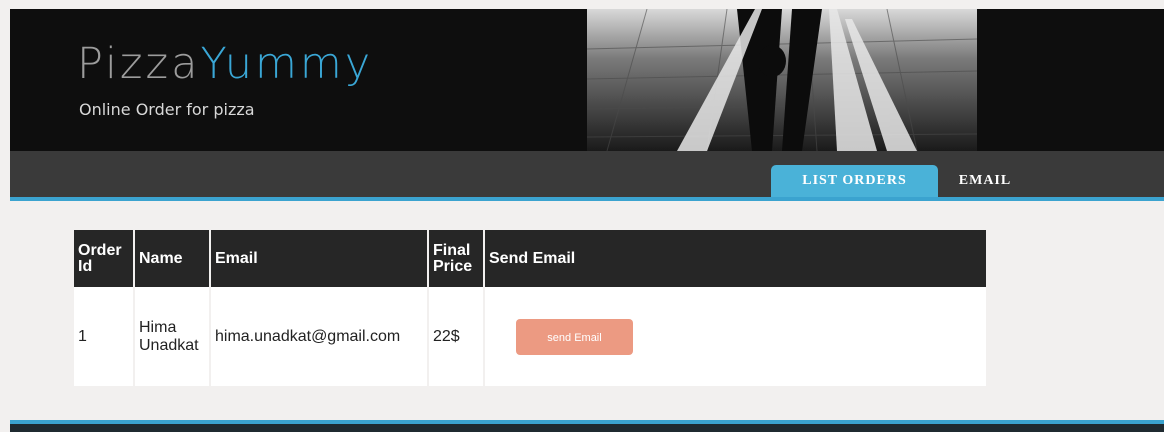  What do you see at coordinates (456, 336) in the screenshot?
I see `cell-final-price: 22$` at bounding box center [456, 336].